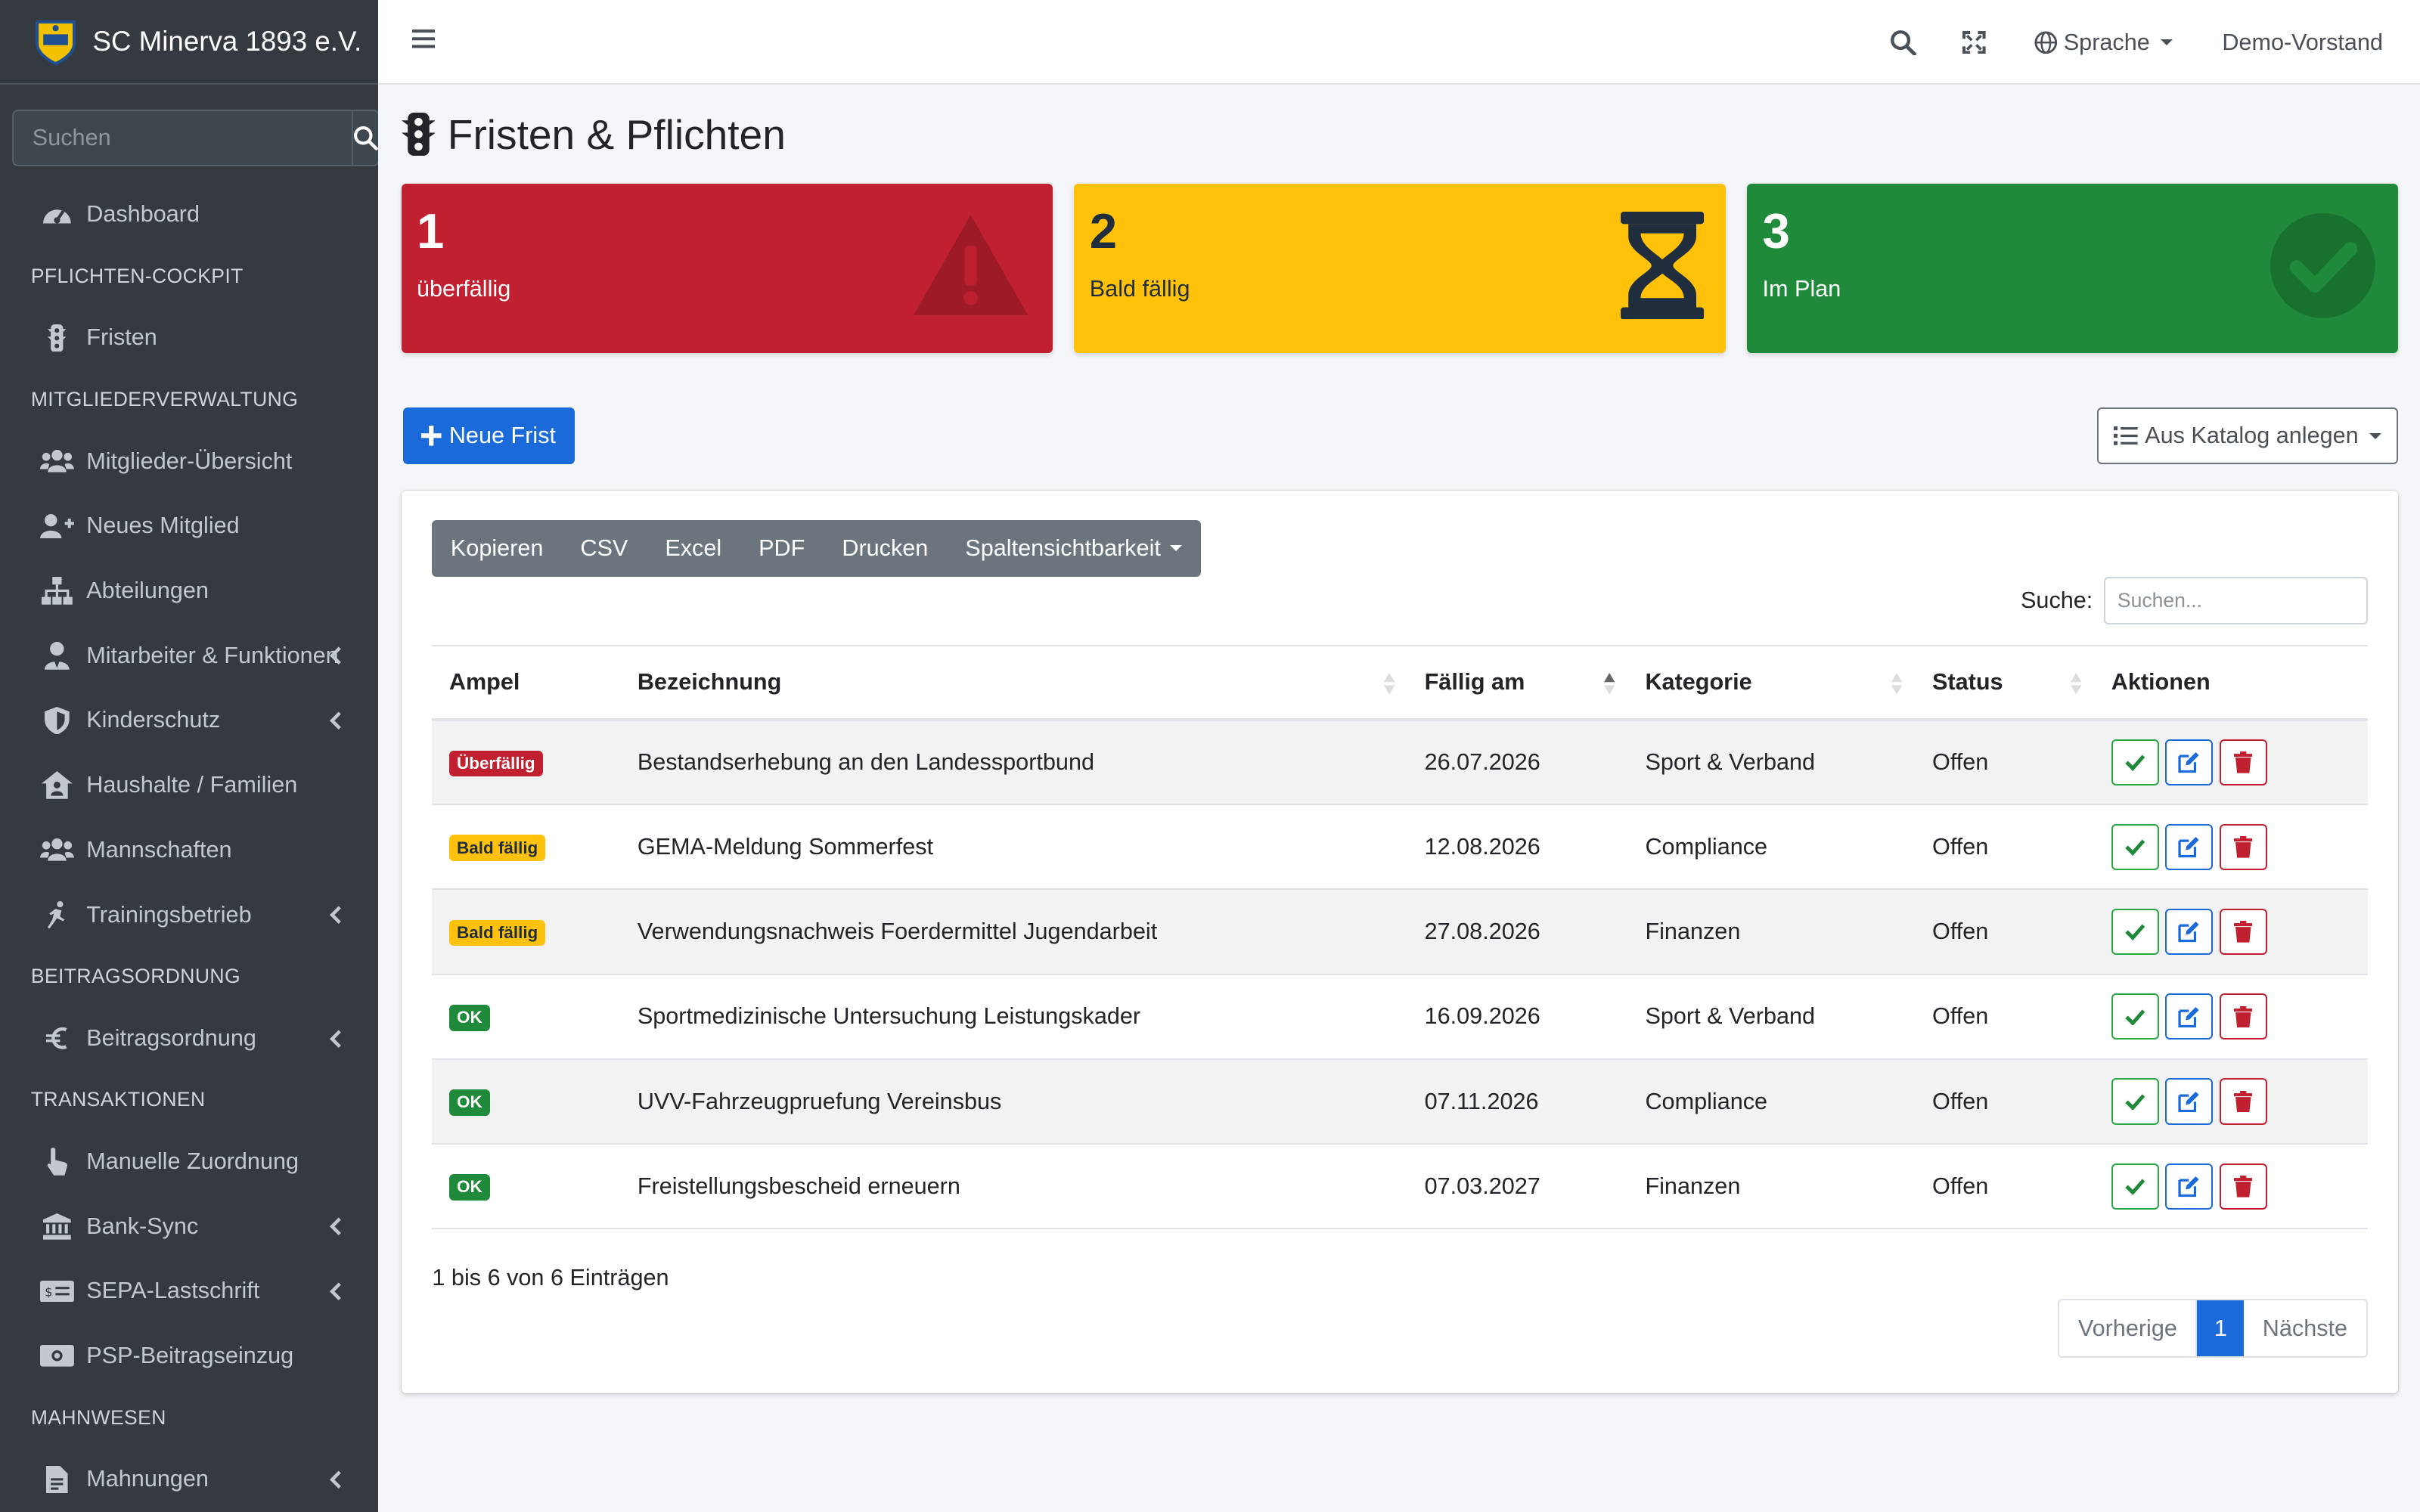 Image resolution: width=2420 pixels, height=1512 pixels. Describe the element at coordinates (189, 526) in the screenshot. I see `sidebar-item-neues-mitglied: Neues Mitglied` at that location.